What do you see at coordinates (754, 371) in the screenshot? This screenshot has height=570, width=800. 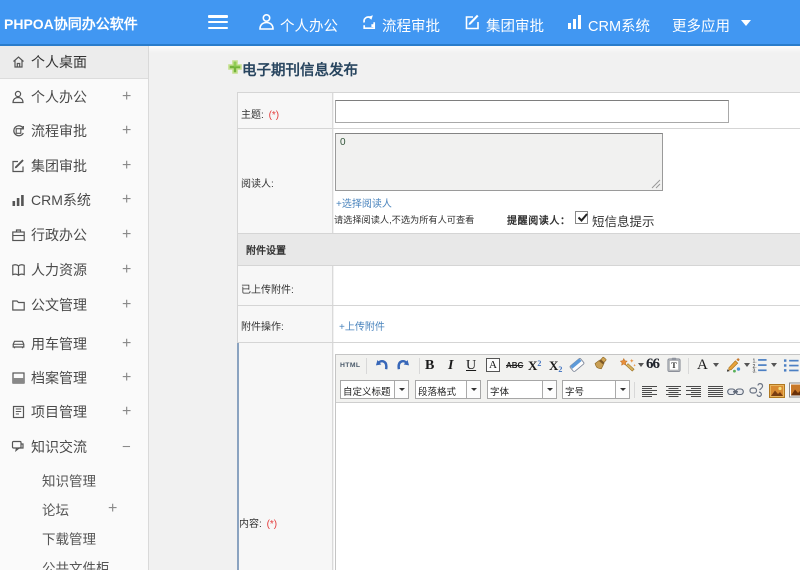 I see `svg-text: 3.` at bounding box center [754, 371].